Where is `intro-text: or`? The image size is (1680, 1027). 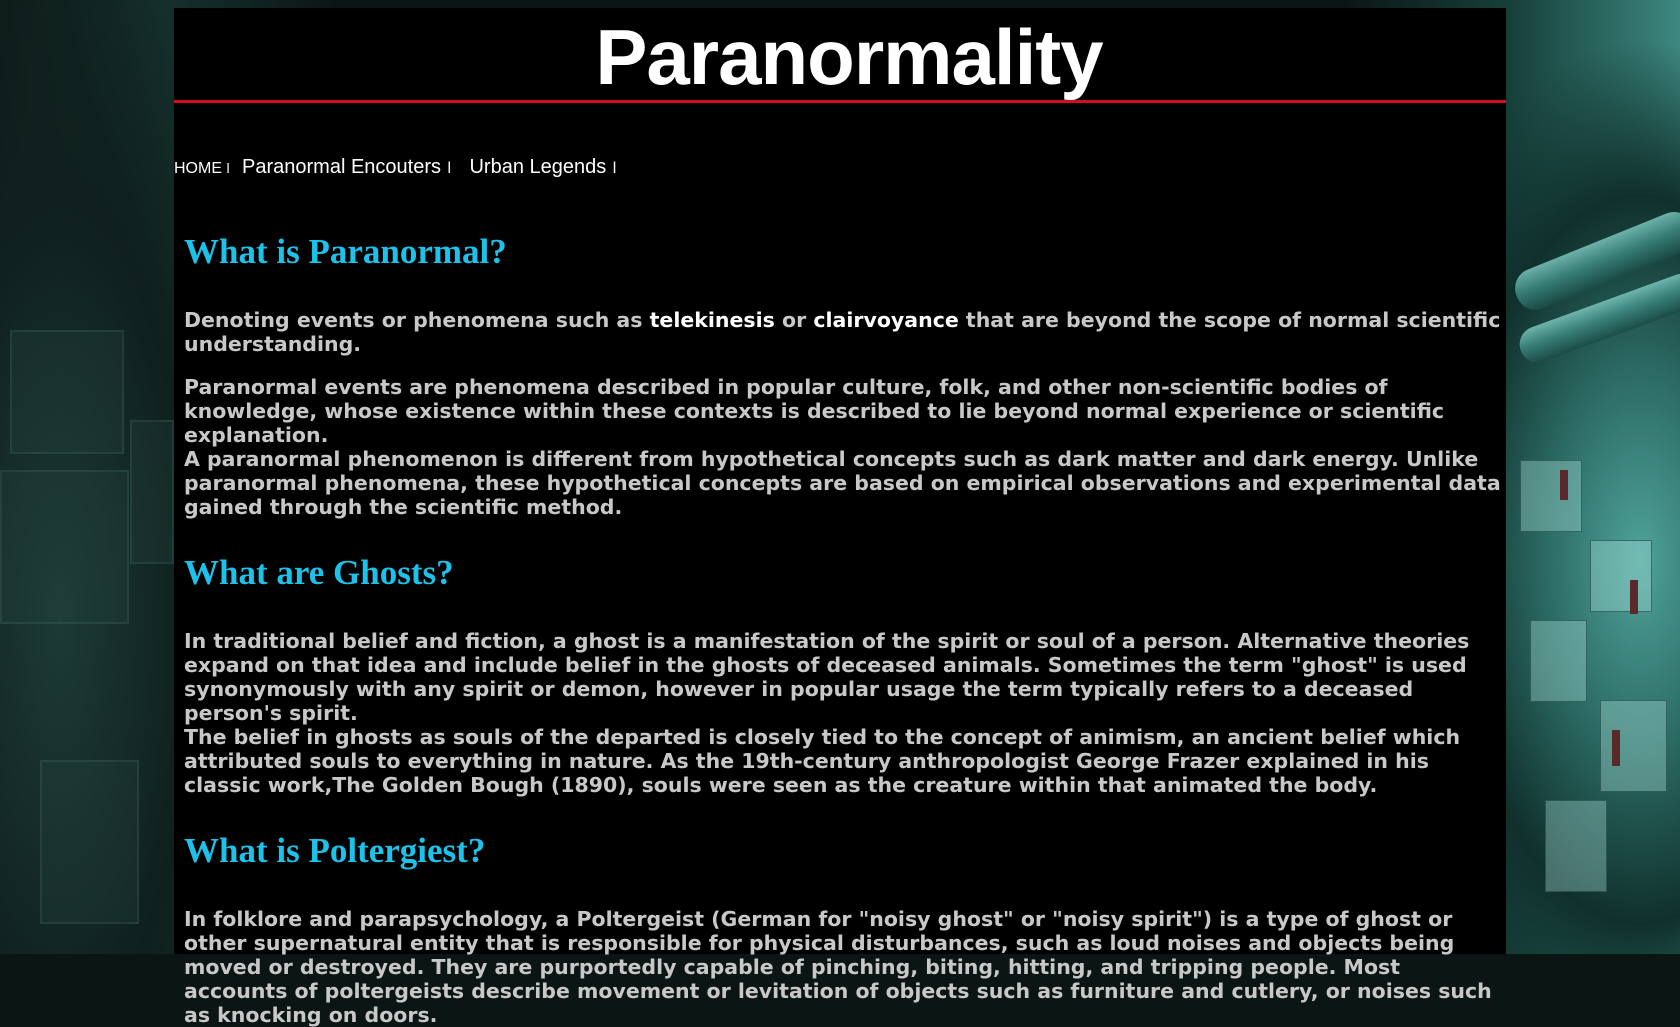
intro-text: or is located at coordinates (794, 320).